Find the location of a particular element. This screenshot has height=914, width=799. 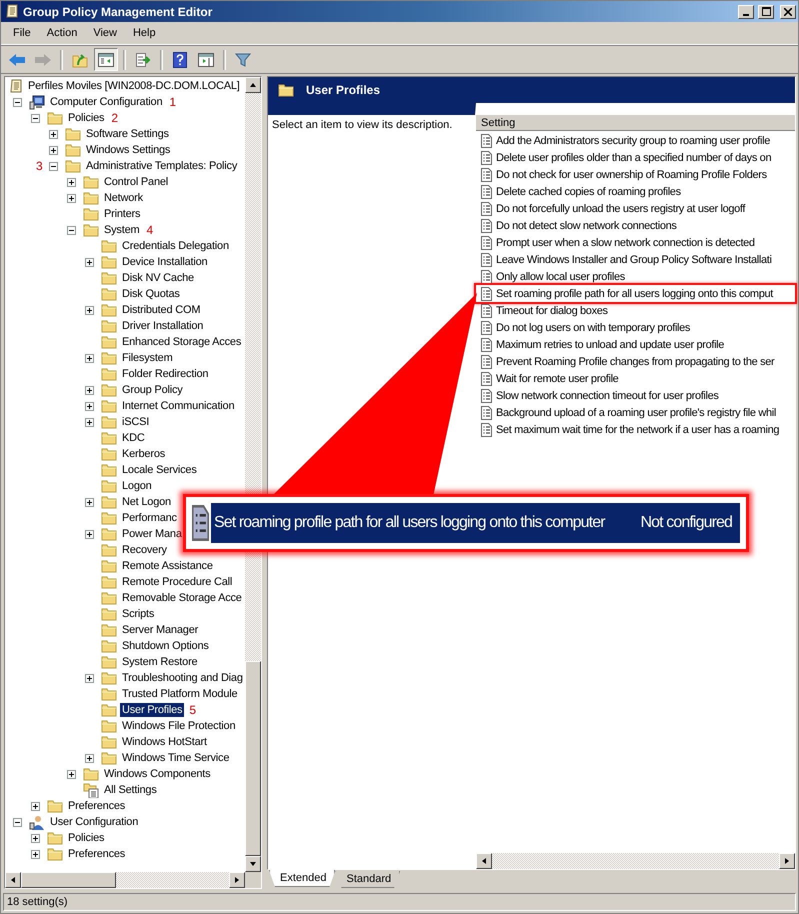

tree-item: Logon is located at coordinates (137, 486).